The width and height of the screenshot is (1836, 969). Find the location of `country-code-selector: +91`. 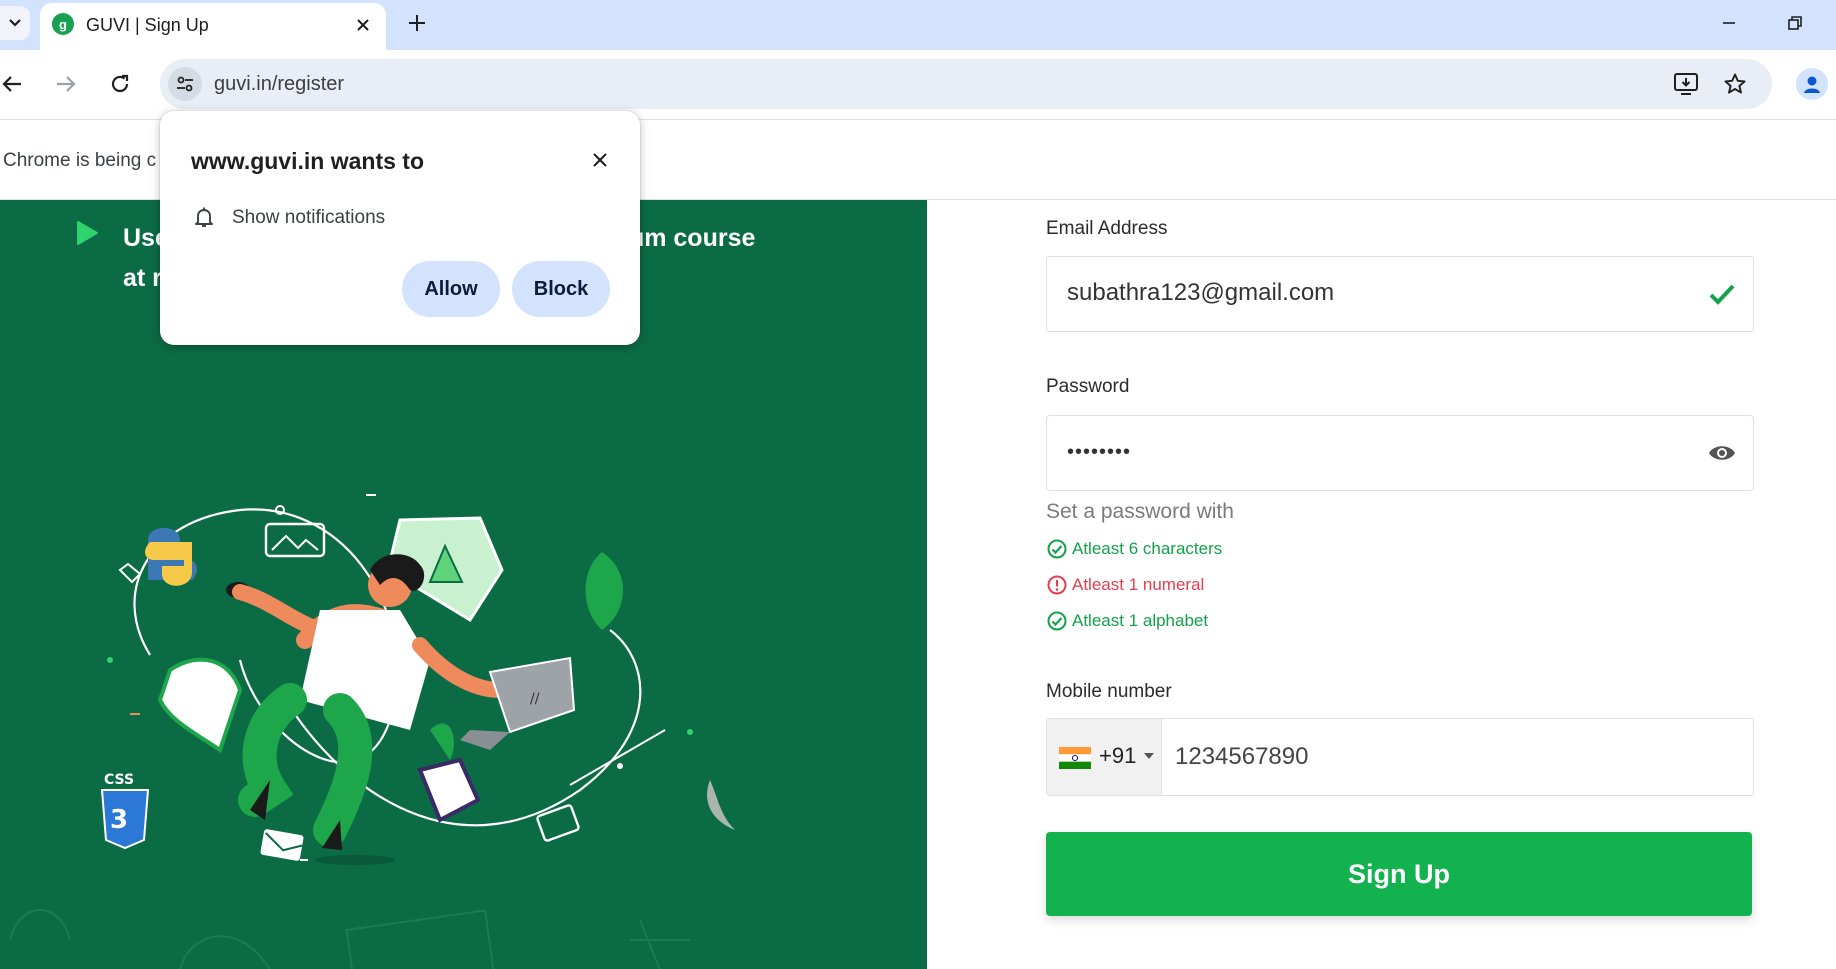

country-code-selector: +91 is located at coordinates (1104, 757).